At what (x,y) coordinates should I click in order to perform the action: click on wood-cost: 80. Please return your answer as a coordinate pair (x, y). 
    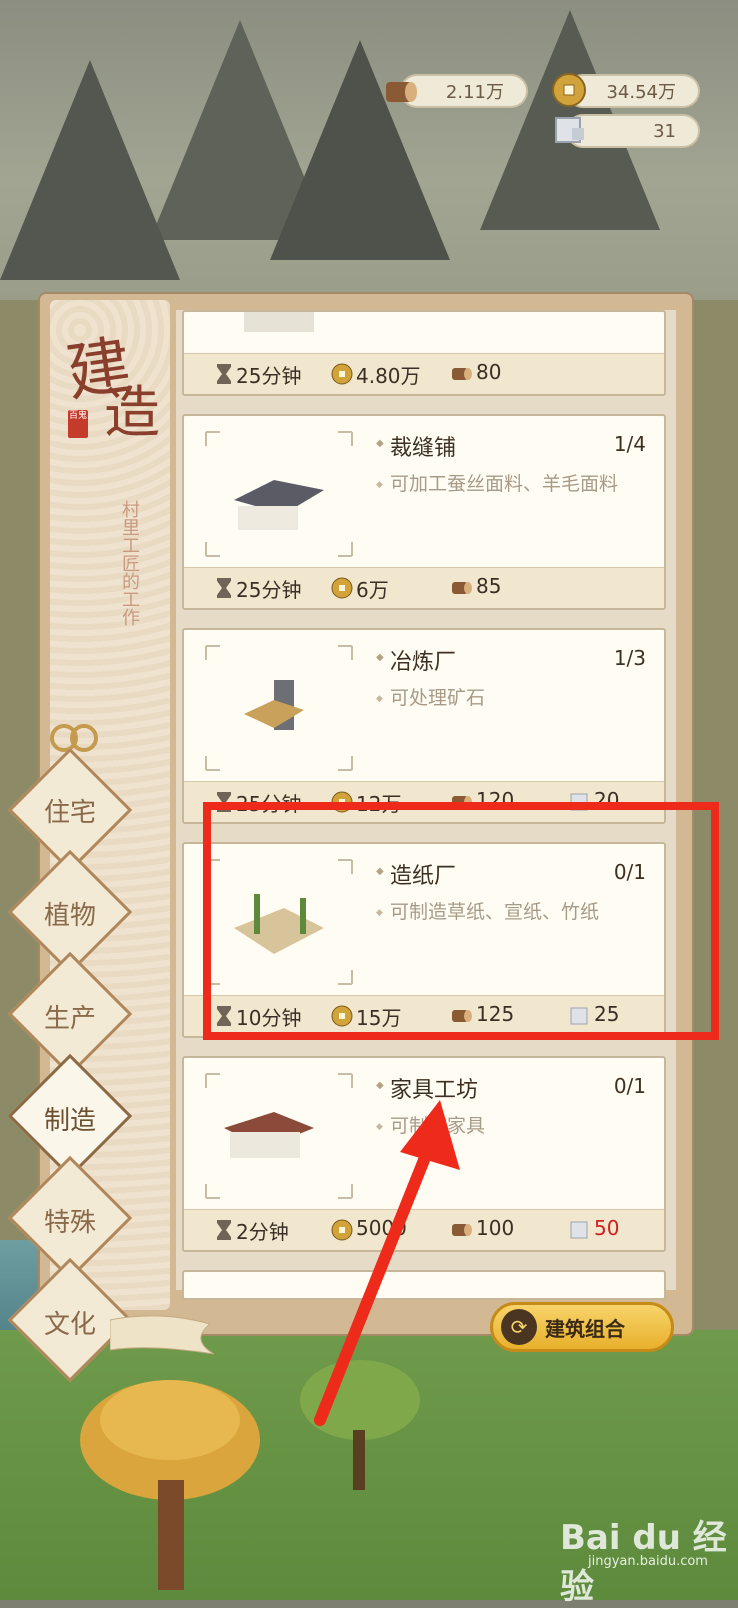
    Looking at the image, I should click on (489, 372).